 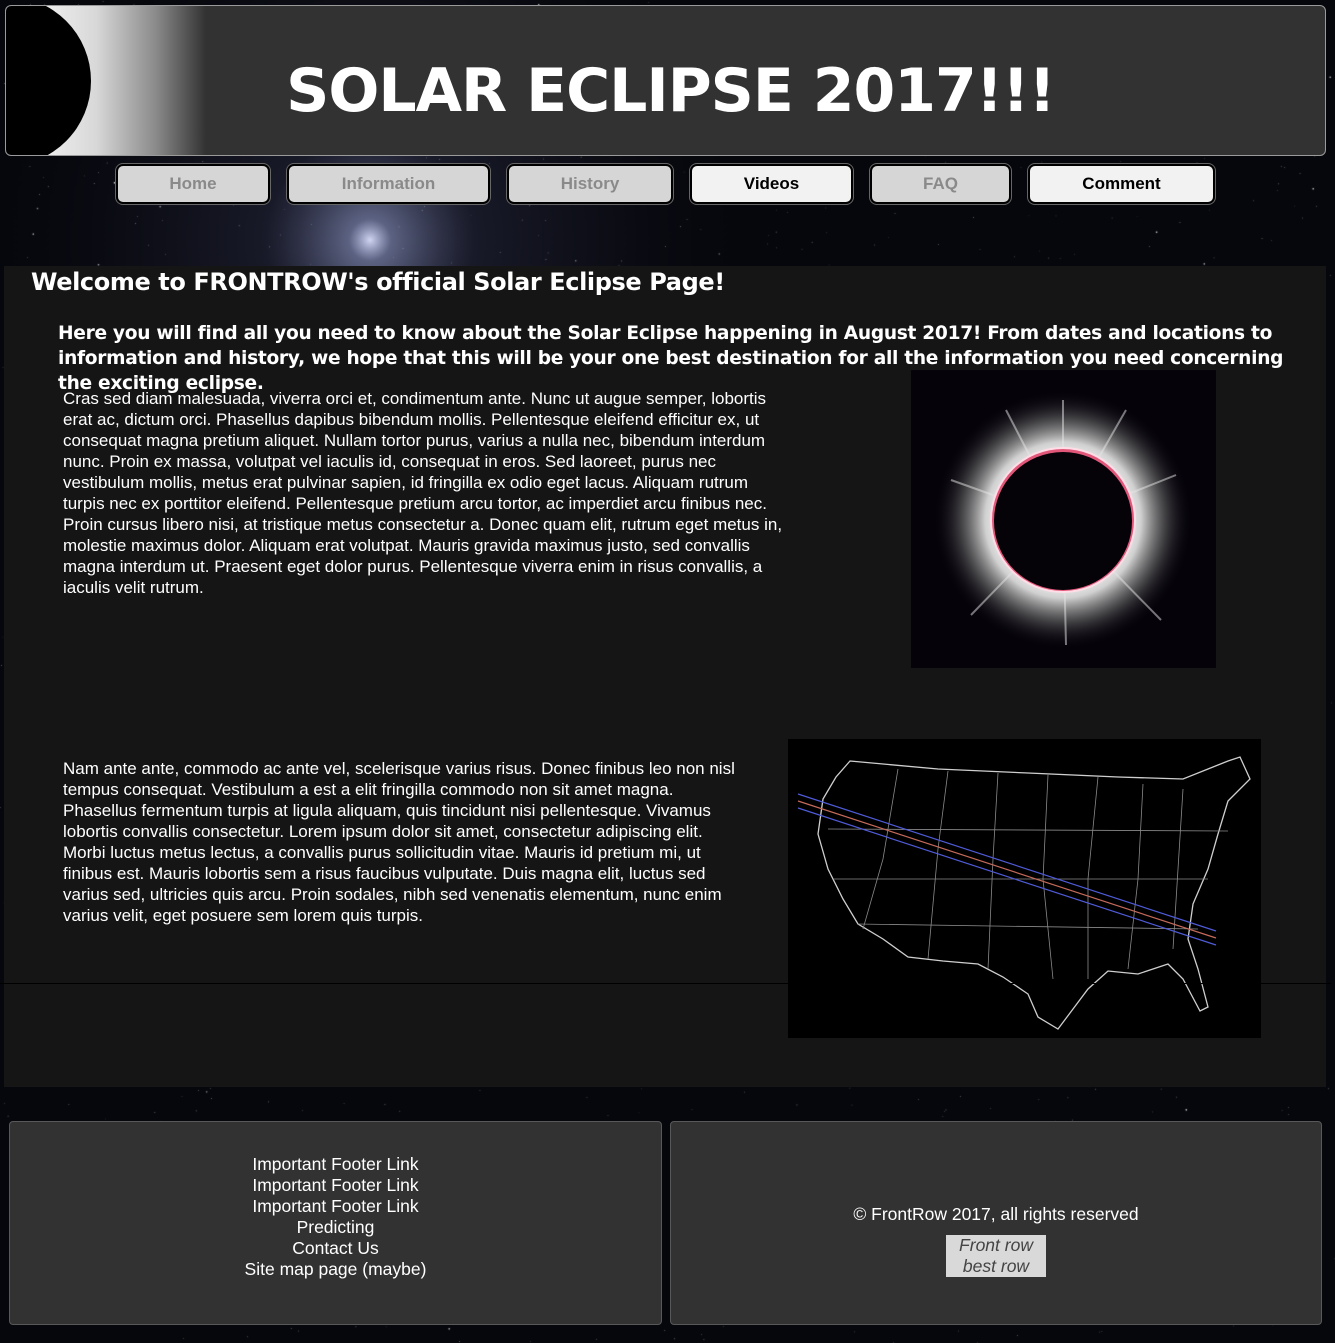 I want to click on nav-history-button: History, so click(x=590, y=184).